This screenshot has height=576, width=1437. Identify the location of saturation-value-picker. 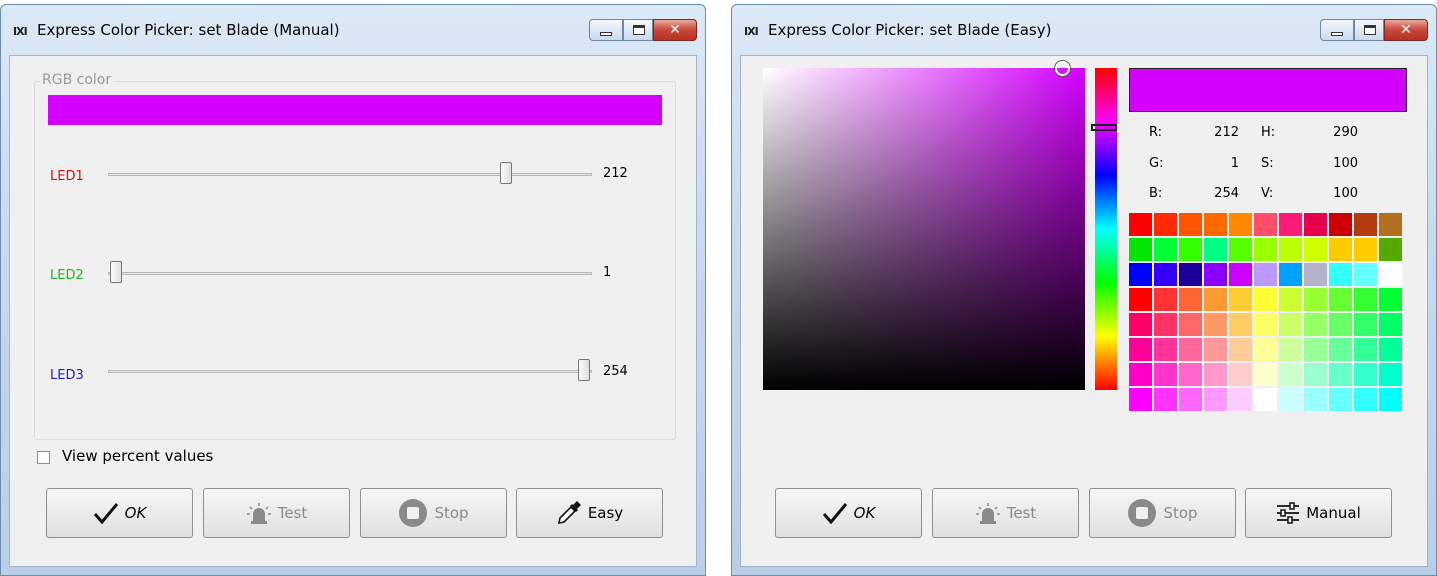
(924, 229).